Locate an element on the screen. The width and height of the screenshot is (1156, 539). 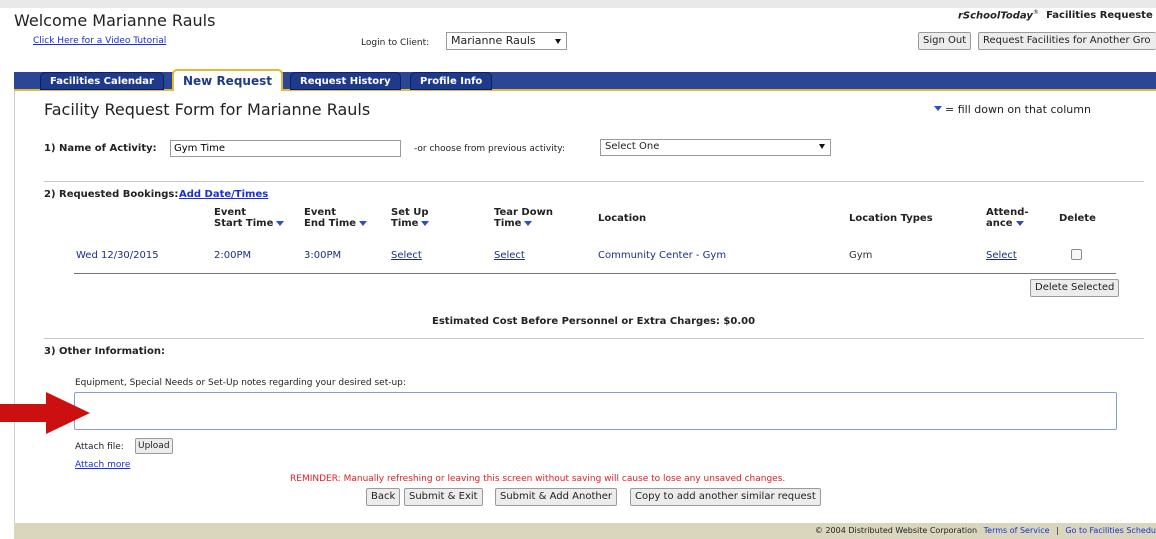
login-client-select: Marianne Rauls is located at coordinates (506, 41).